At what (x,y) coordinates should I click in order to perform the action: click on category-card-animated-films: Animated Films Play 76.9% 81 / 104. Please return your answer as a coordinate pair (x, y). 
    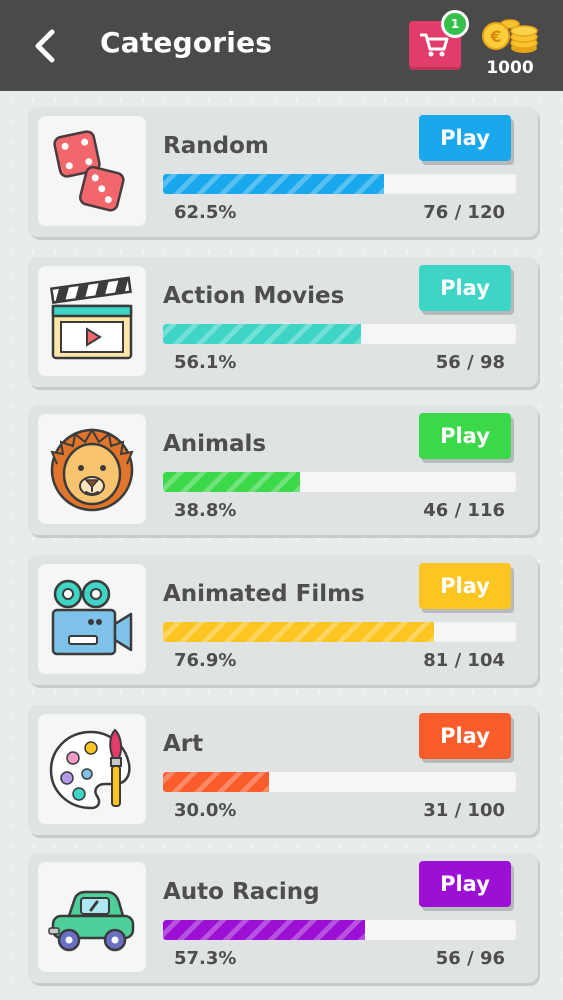
    Looking at the image, I should click on (283, 620).